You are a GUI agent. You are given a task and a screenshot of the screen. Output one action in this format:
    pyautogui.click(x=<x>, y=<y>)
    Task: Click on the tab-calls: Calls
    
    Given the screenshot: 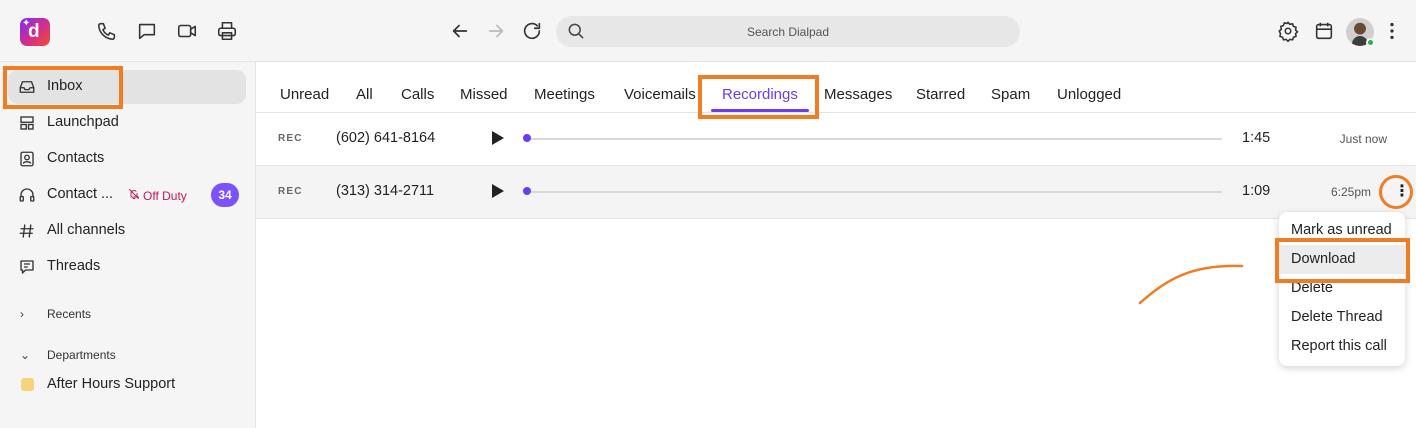 What is the action you would take?
    pyautogui.click(x=417, y=94)
    